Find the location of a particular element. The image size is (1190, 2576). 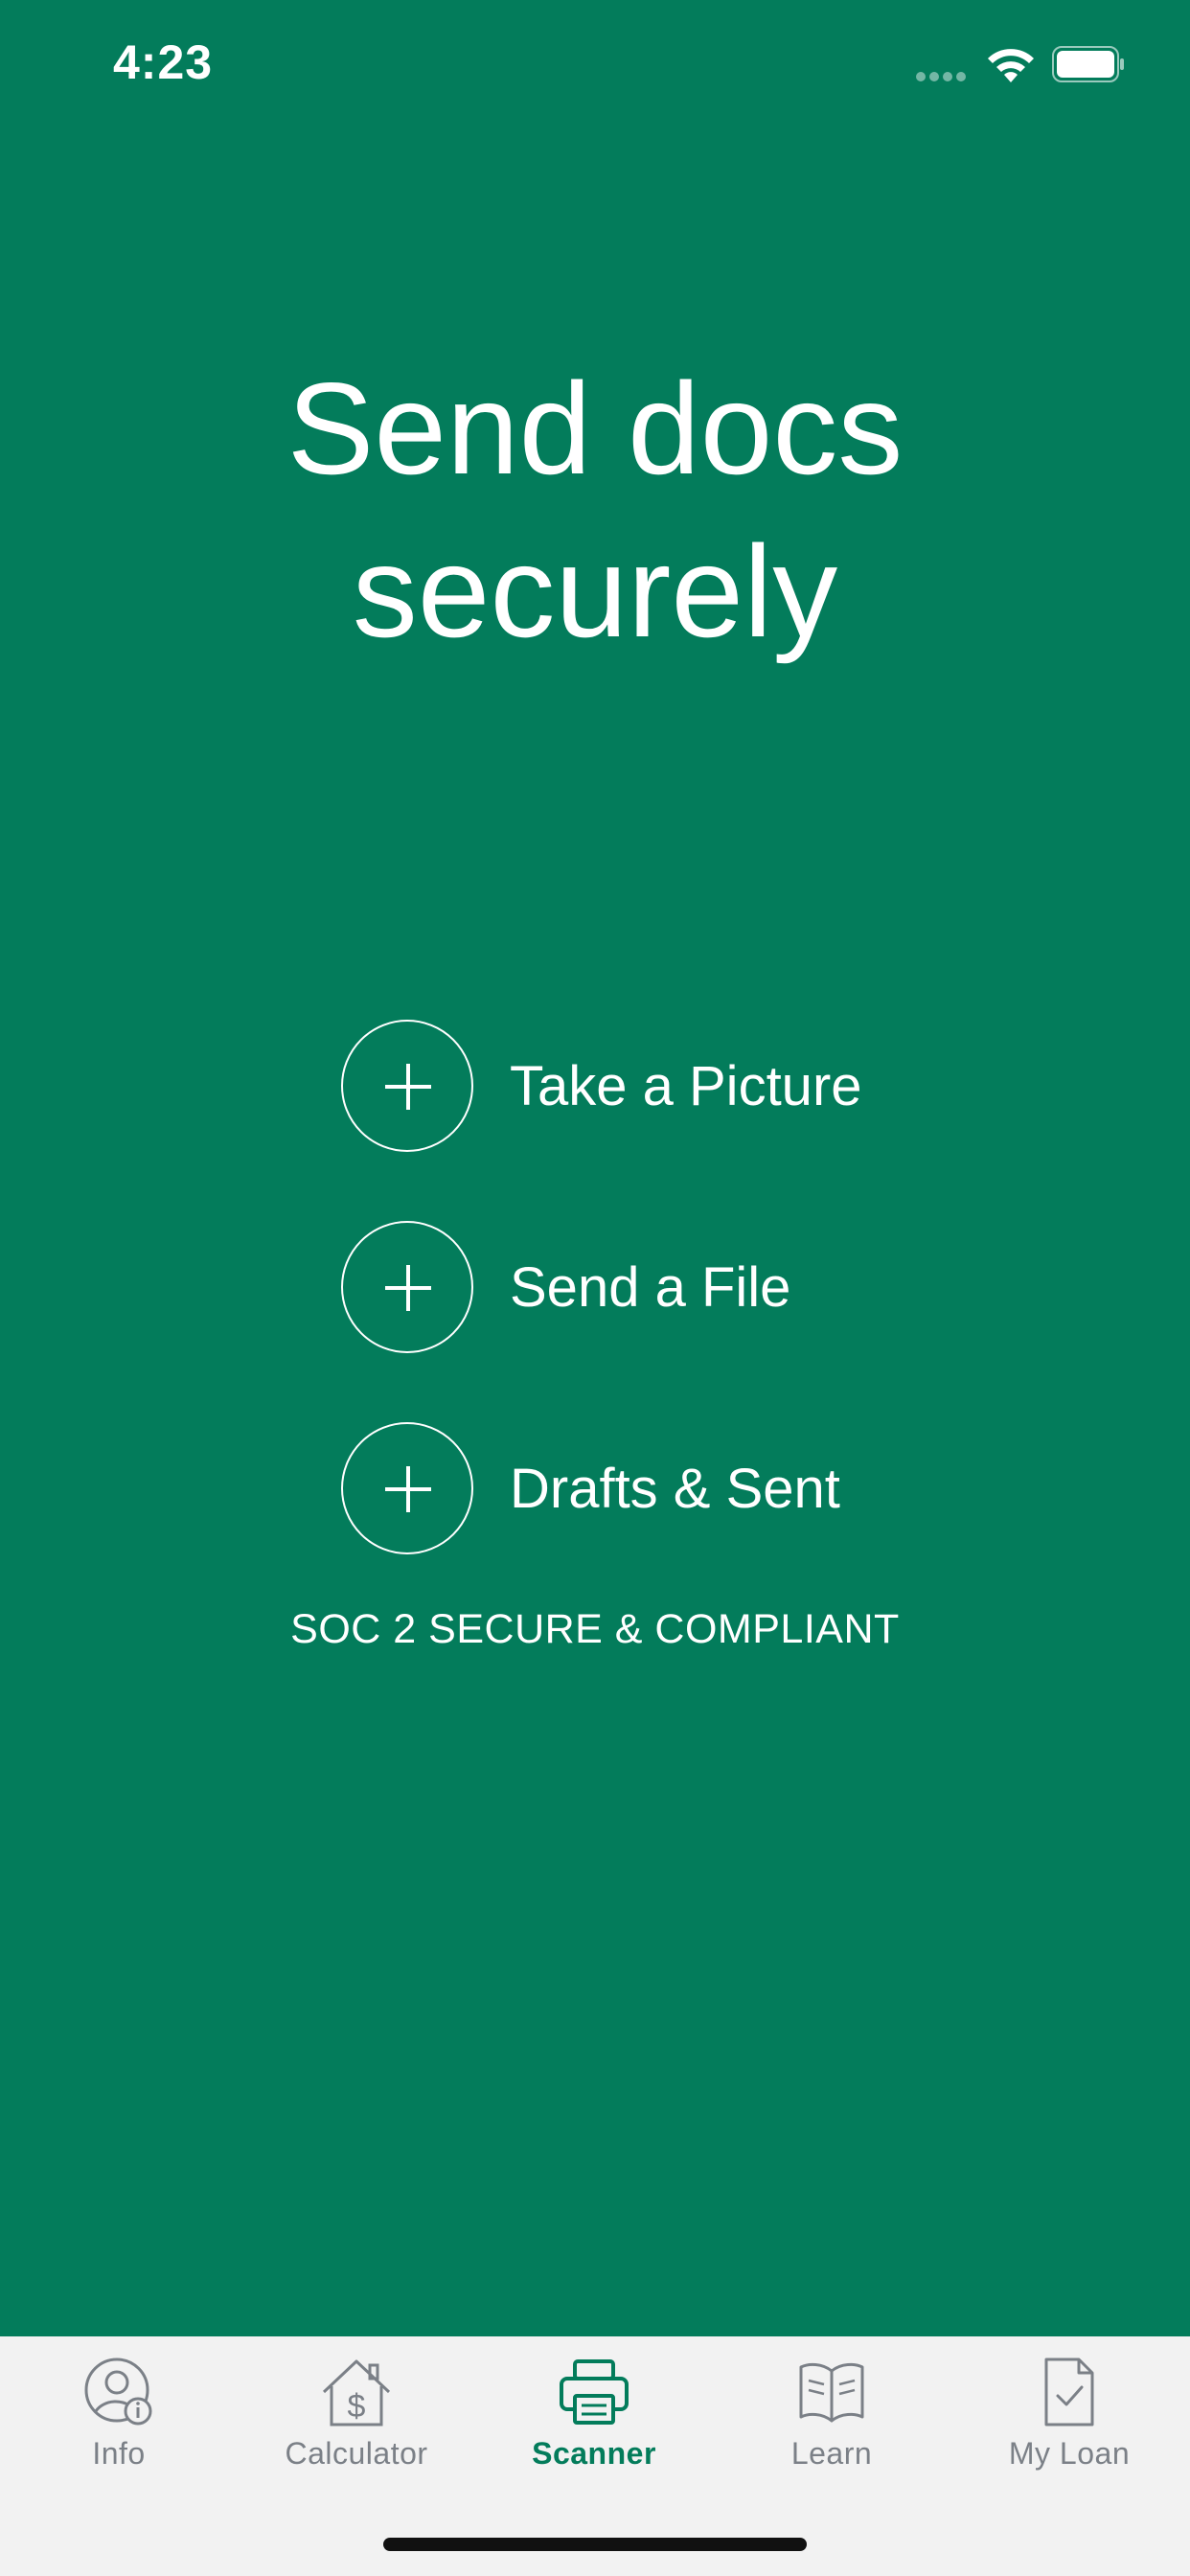

wifi-icon is located at coordinates (1011, 65).